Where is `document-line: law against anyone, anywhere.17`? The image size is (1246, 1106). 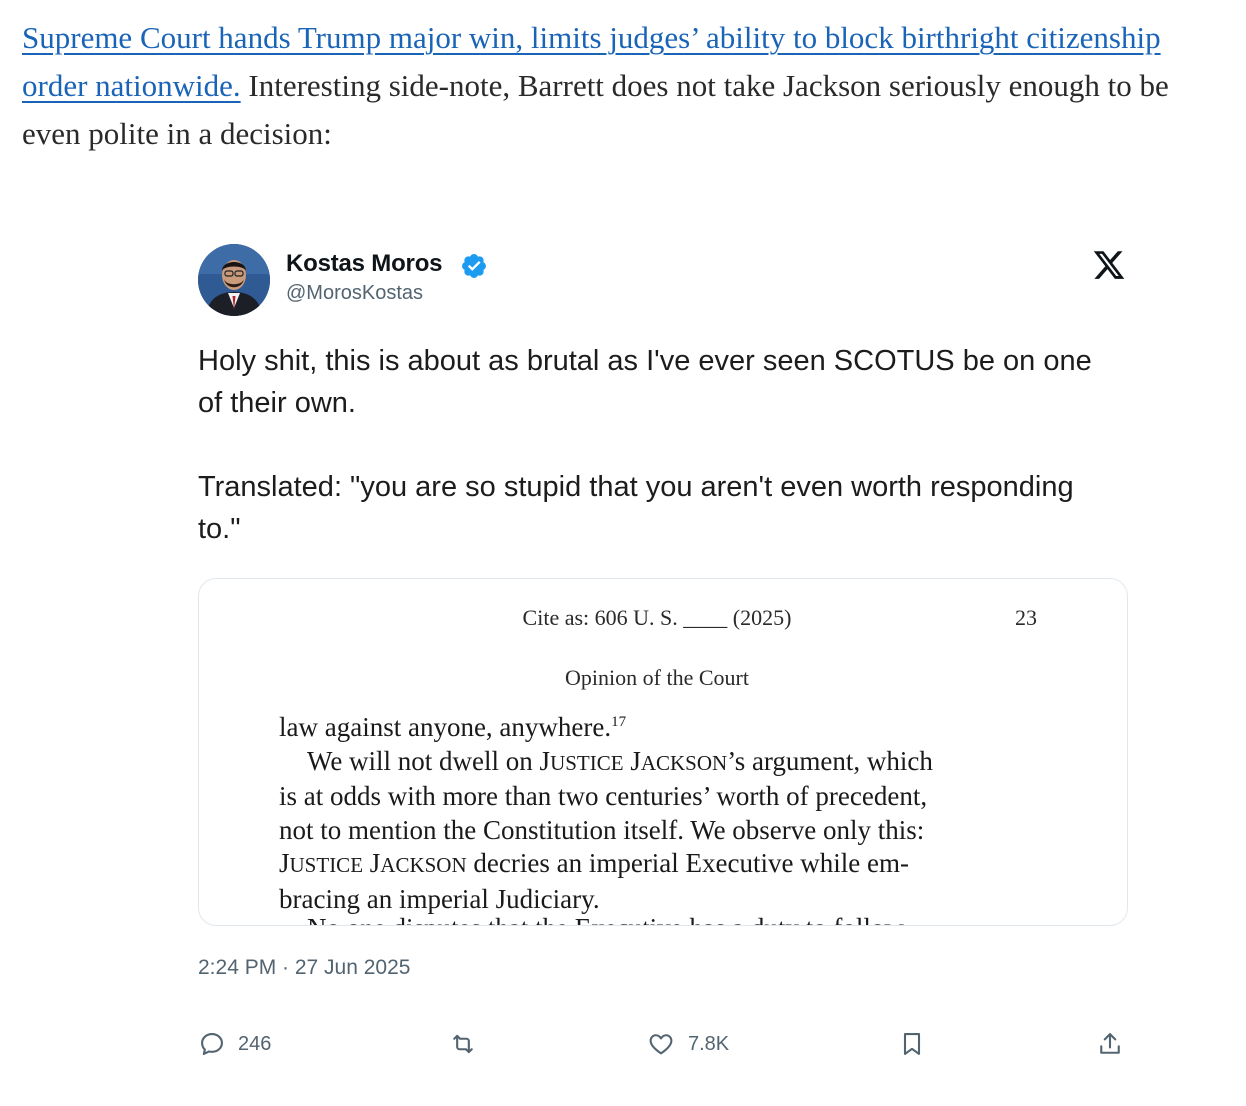 document-line: law against anyone, anywhere.17 is located at coordinates (453, 727).